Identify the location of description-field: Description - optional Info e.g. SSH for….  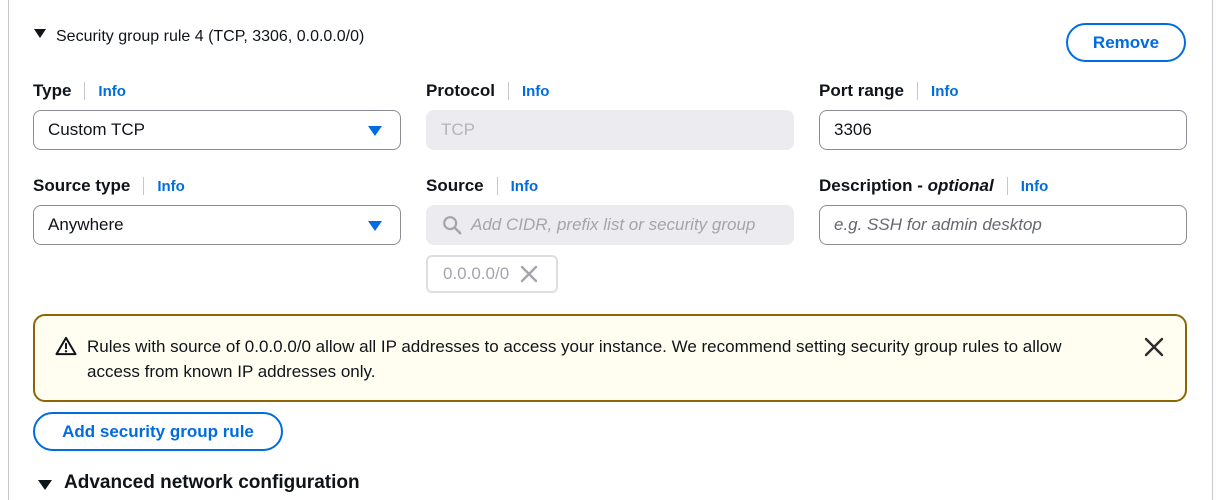
(1003, 210).